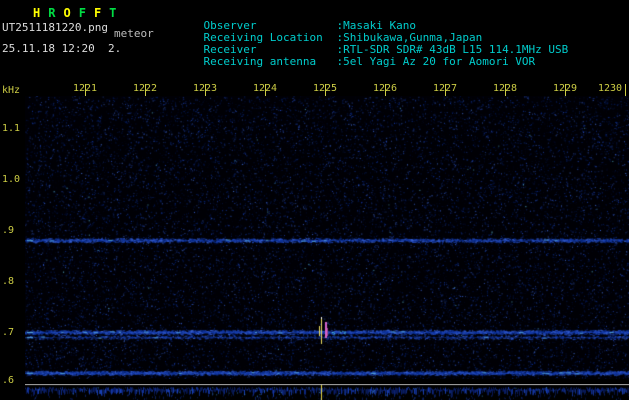 The height and width of the screenshot is (400, 629). Describe the element at coordinates (55, 27) in the screenshot. I see `output-filename: UT2511181220.png` at that location.